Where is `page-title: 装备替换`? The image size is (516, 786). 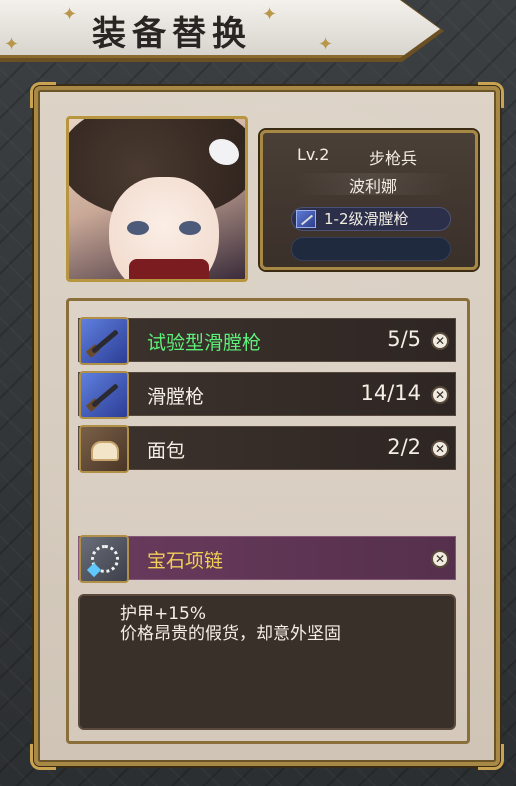 page-title: 装备替换 is located at coordinates (172, 34).